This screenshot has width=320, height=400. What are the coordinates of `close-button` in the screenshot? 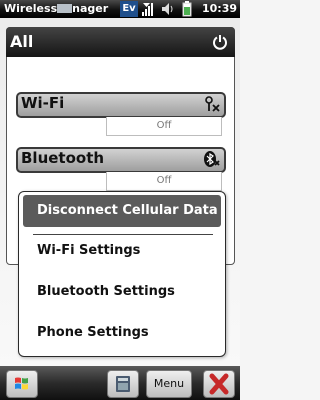 It's located at (219, 384).